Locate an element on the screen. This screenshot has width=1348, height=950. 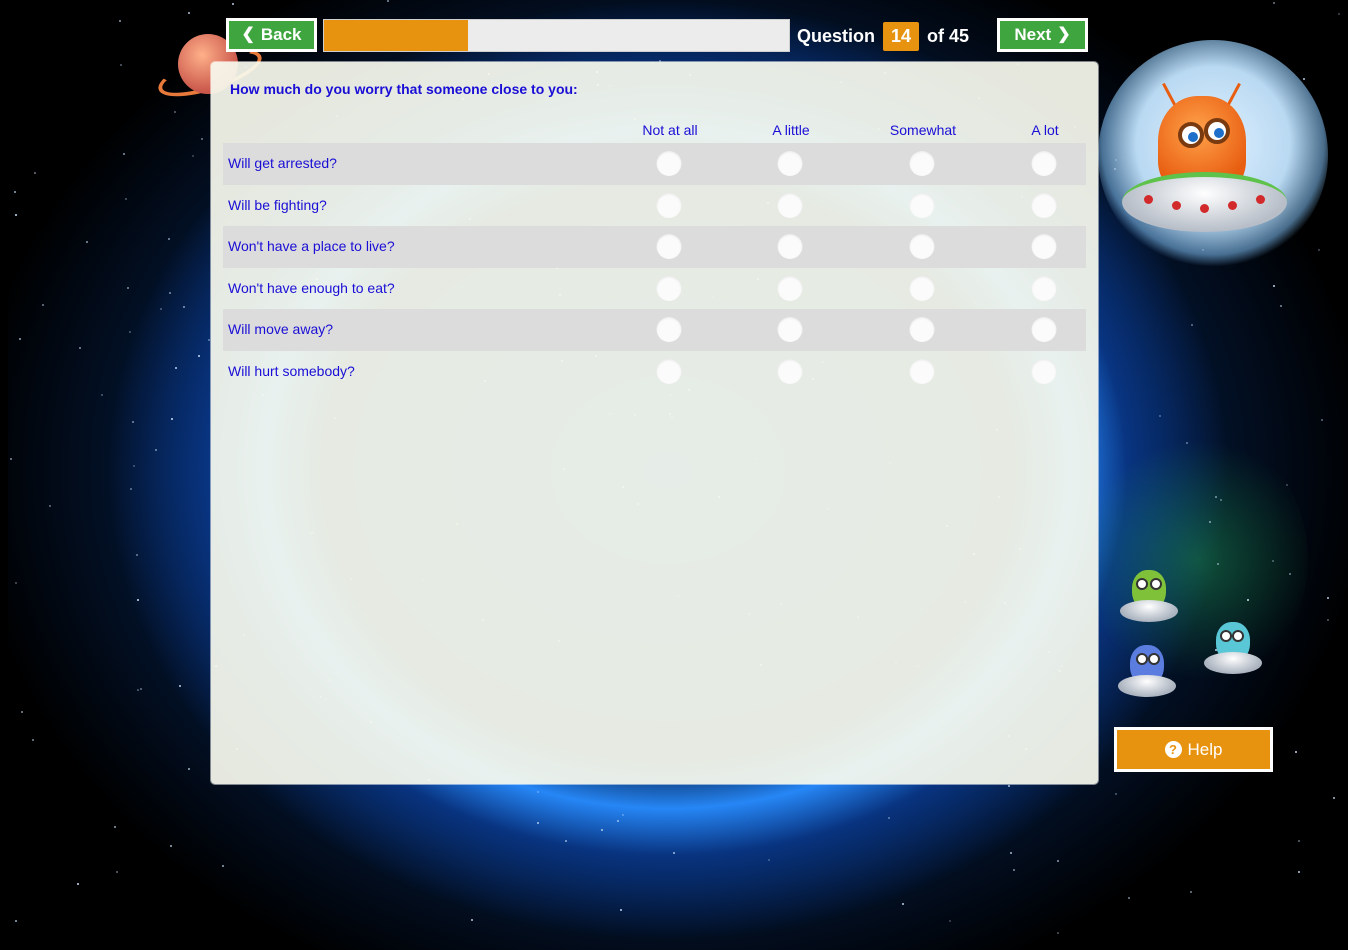
question-row: Won't have a place to live? is located at coordinates (654, 247).